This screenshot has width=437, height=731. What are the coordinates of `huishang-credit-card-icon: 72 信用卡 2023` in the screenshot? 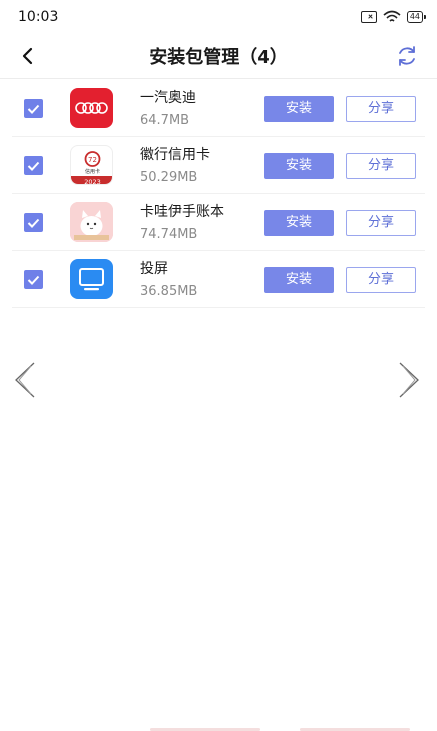 It's located at (91, 165).